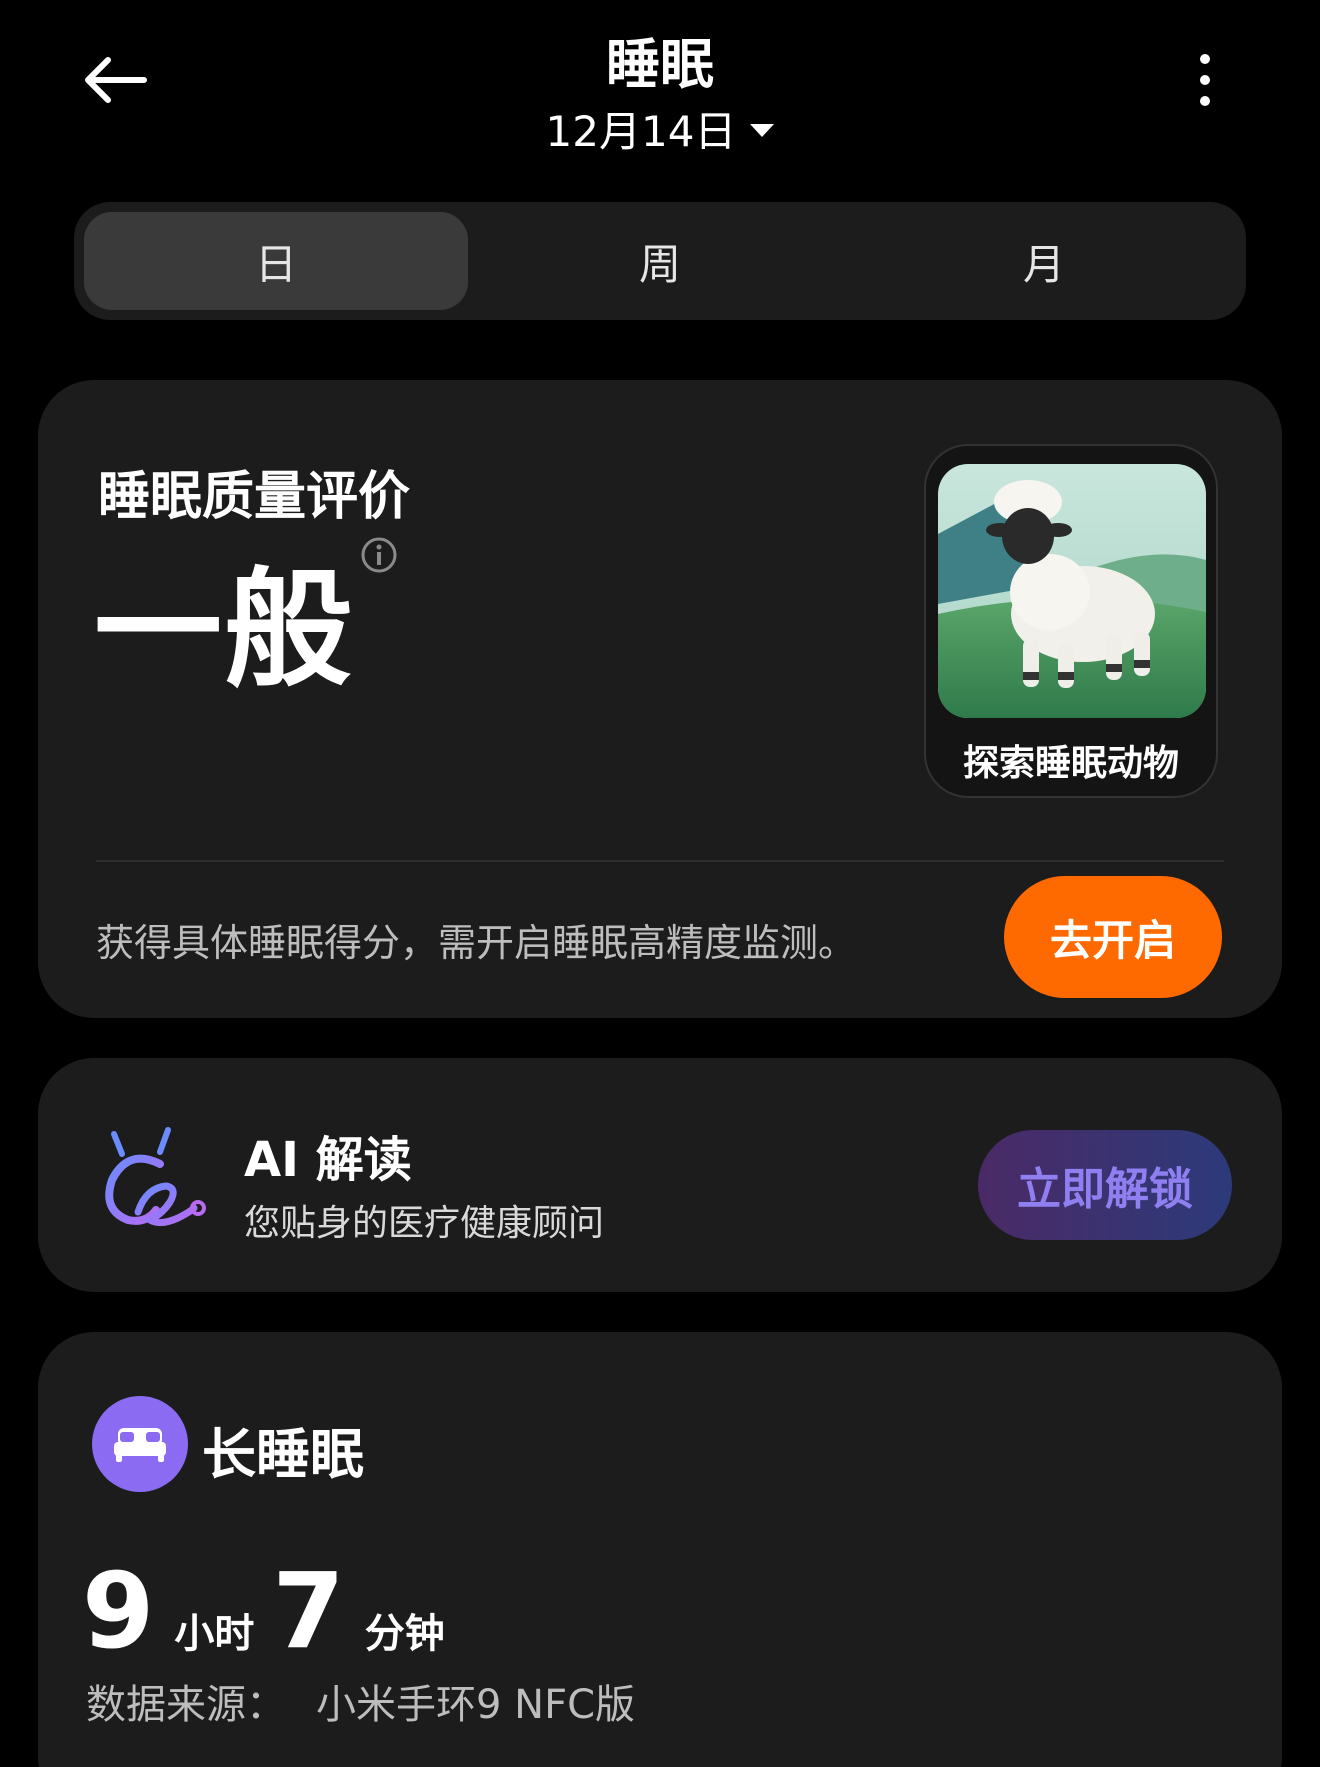 Image resolution: width=1320 pixels, height=1767 pixels. Describe the element at coordinates (660, 861) in the screenshot. I see `divider` at that location.